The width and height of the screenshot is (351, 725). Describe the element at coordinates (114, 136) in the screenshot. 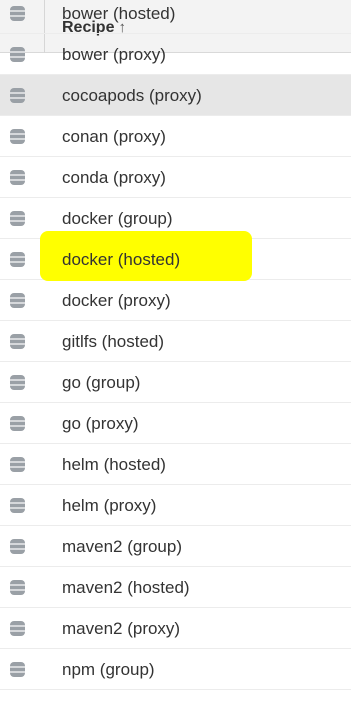

I see `recipe-name: conan (proxy)` at that location.